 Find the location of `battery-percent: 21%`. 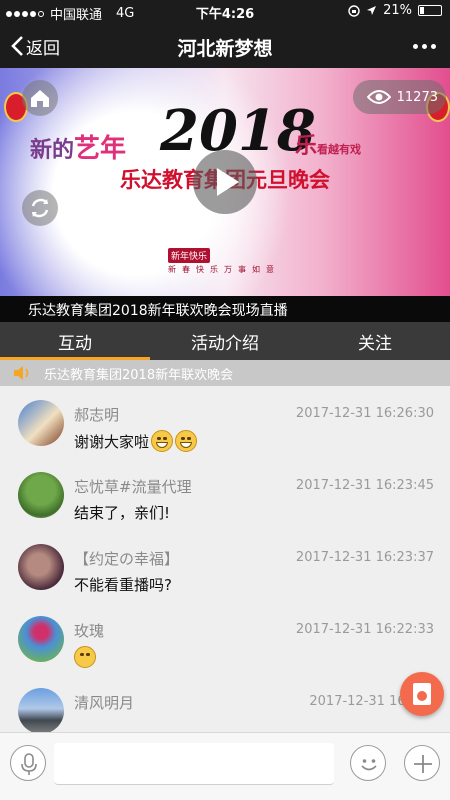

battery-percent: 21% is located at coordinates (397, 10).